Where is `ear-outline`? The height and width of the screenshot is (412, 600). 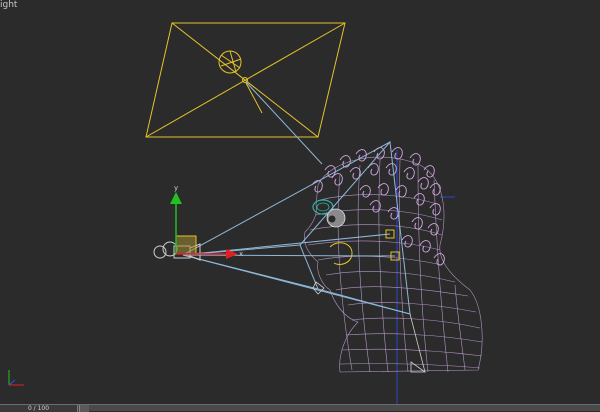 ear-outline is located at coordinates (341, 254).